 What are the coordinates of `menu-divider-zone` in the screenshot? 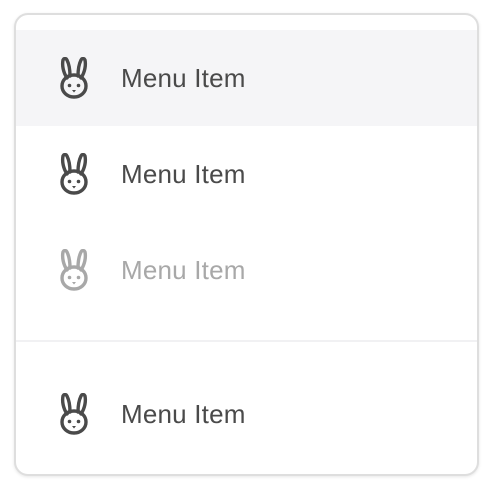 It's located at (246, 342).